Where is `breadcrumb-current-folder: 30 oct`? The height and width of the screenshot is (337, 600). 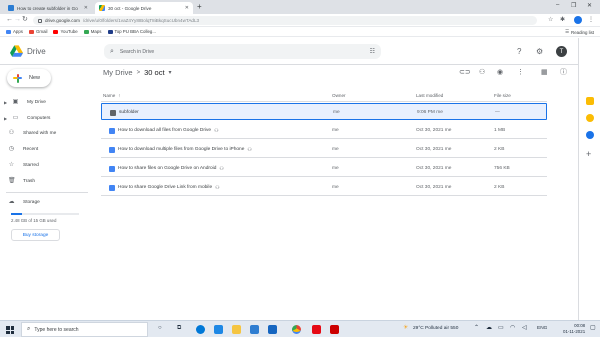 breadcrumb-current-folder: 30 oct is located at coordinates (154, 72).